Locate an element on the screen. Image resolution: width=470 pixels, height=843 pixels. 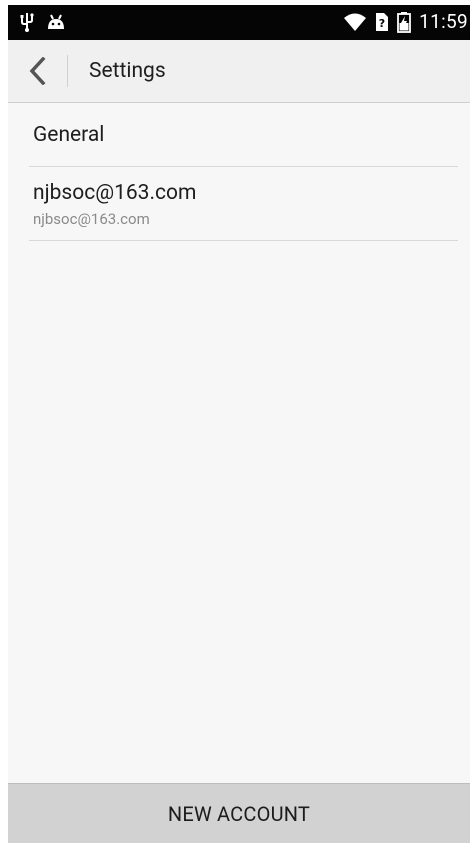
status-right-icons: ? 11:59 is located at coordinates (405, 22).